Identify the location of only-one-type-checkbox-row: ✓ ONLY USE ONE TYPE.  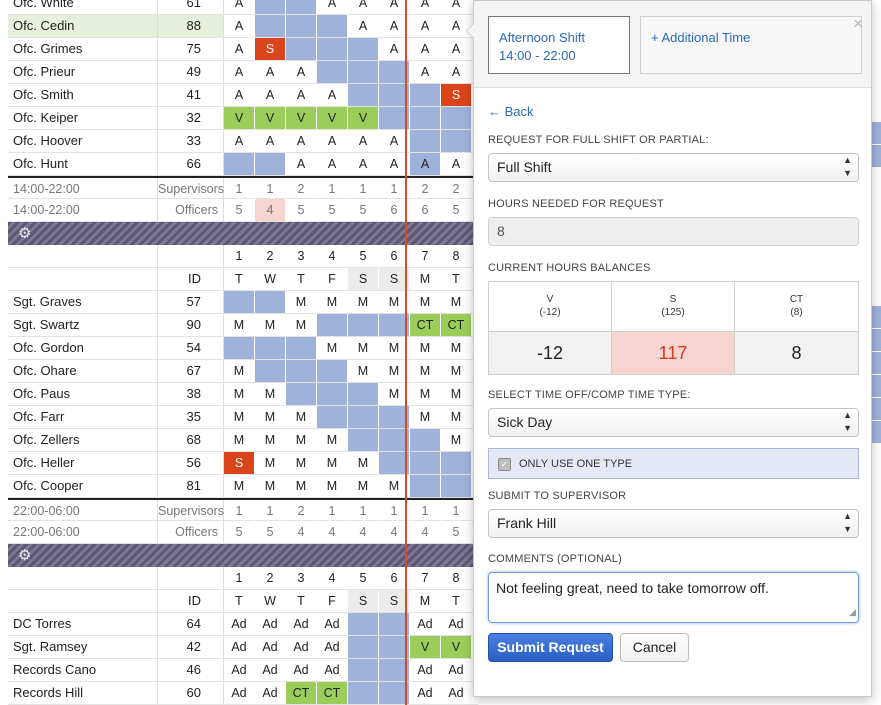
(673, 463).